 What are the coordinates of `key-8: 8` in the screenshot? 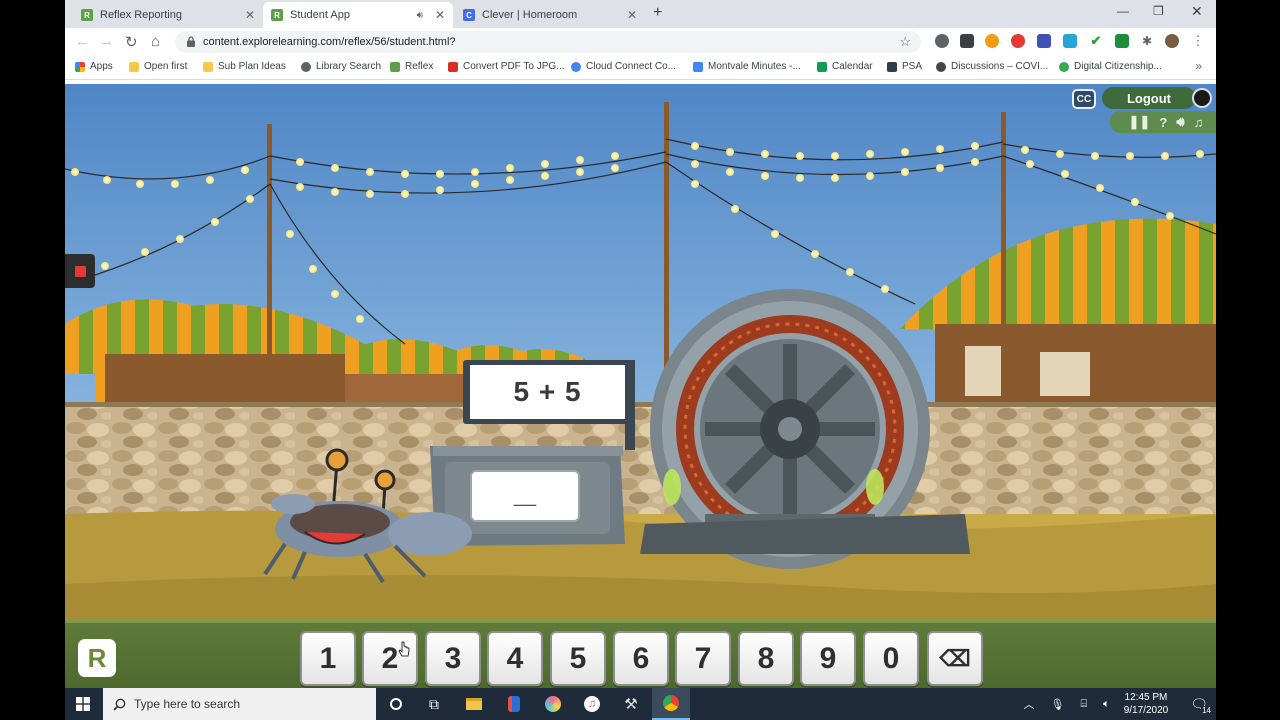 It's located at (766, 658).